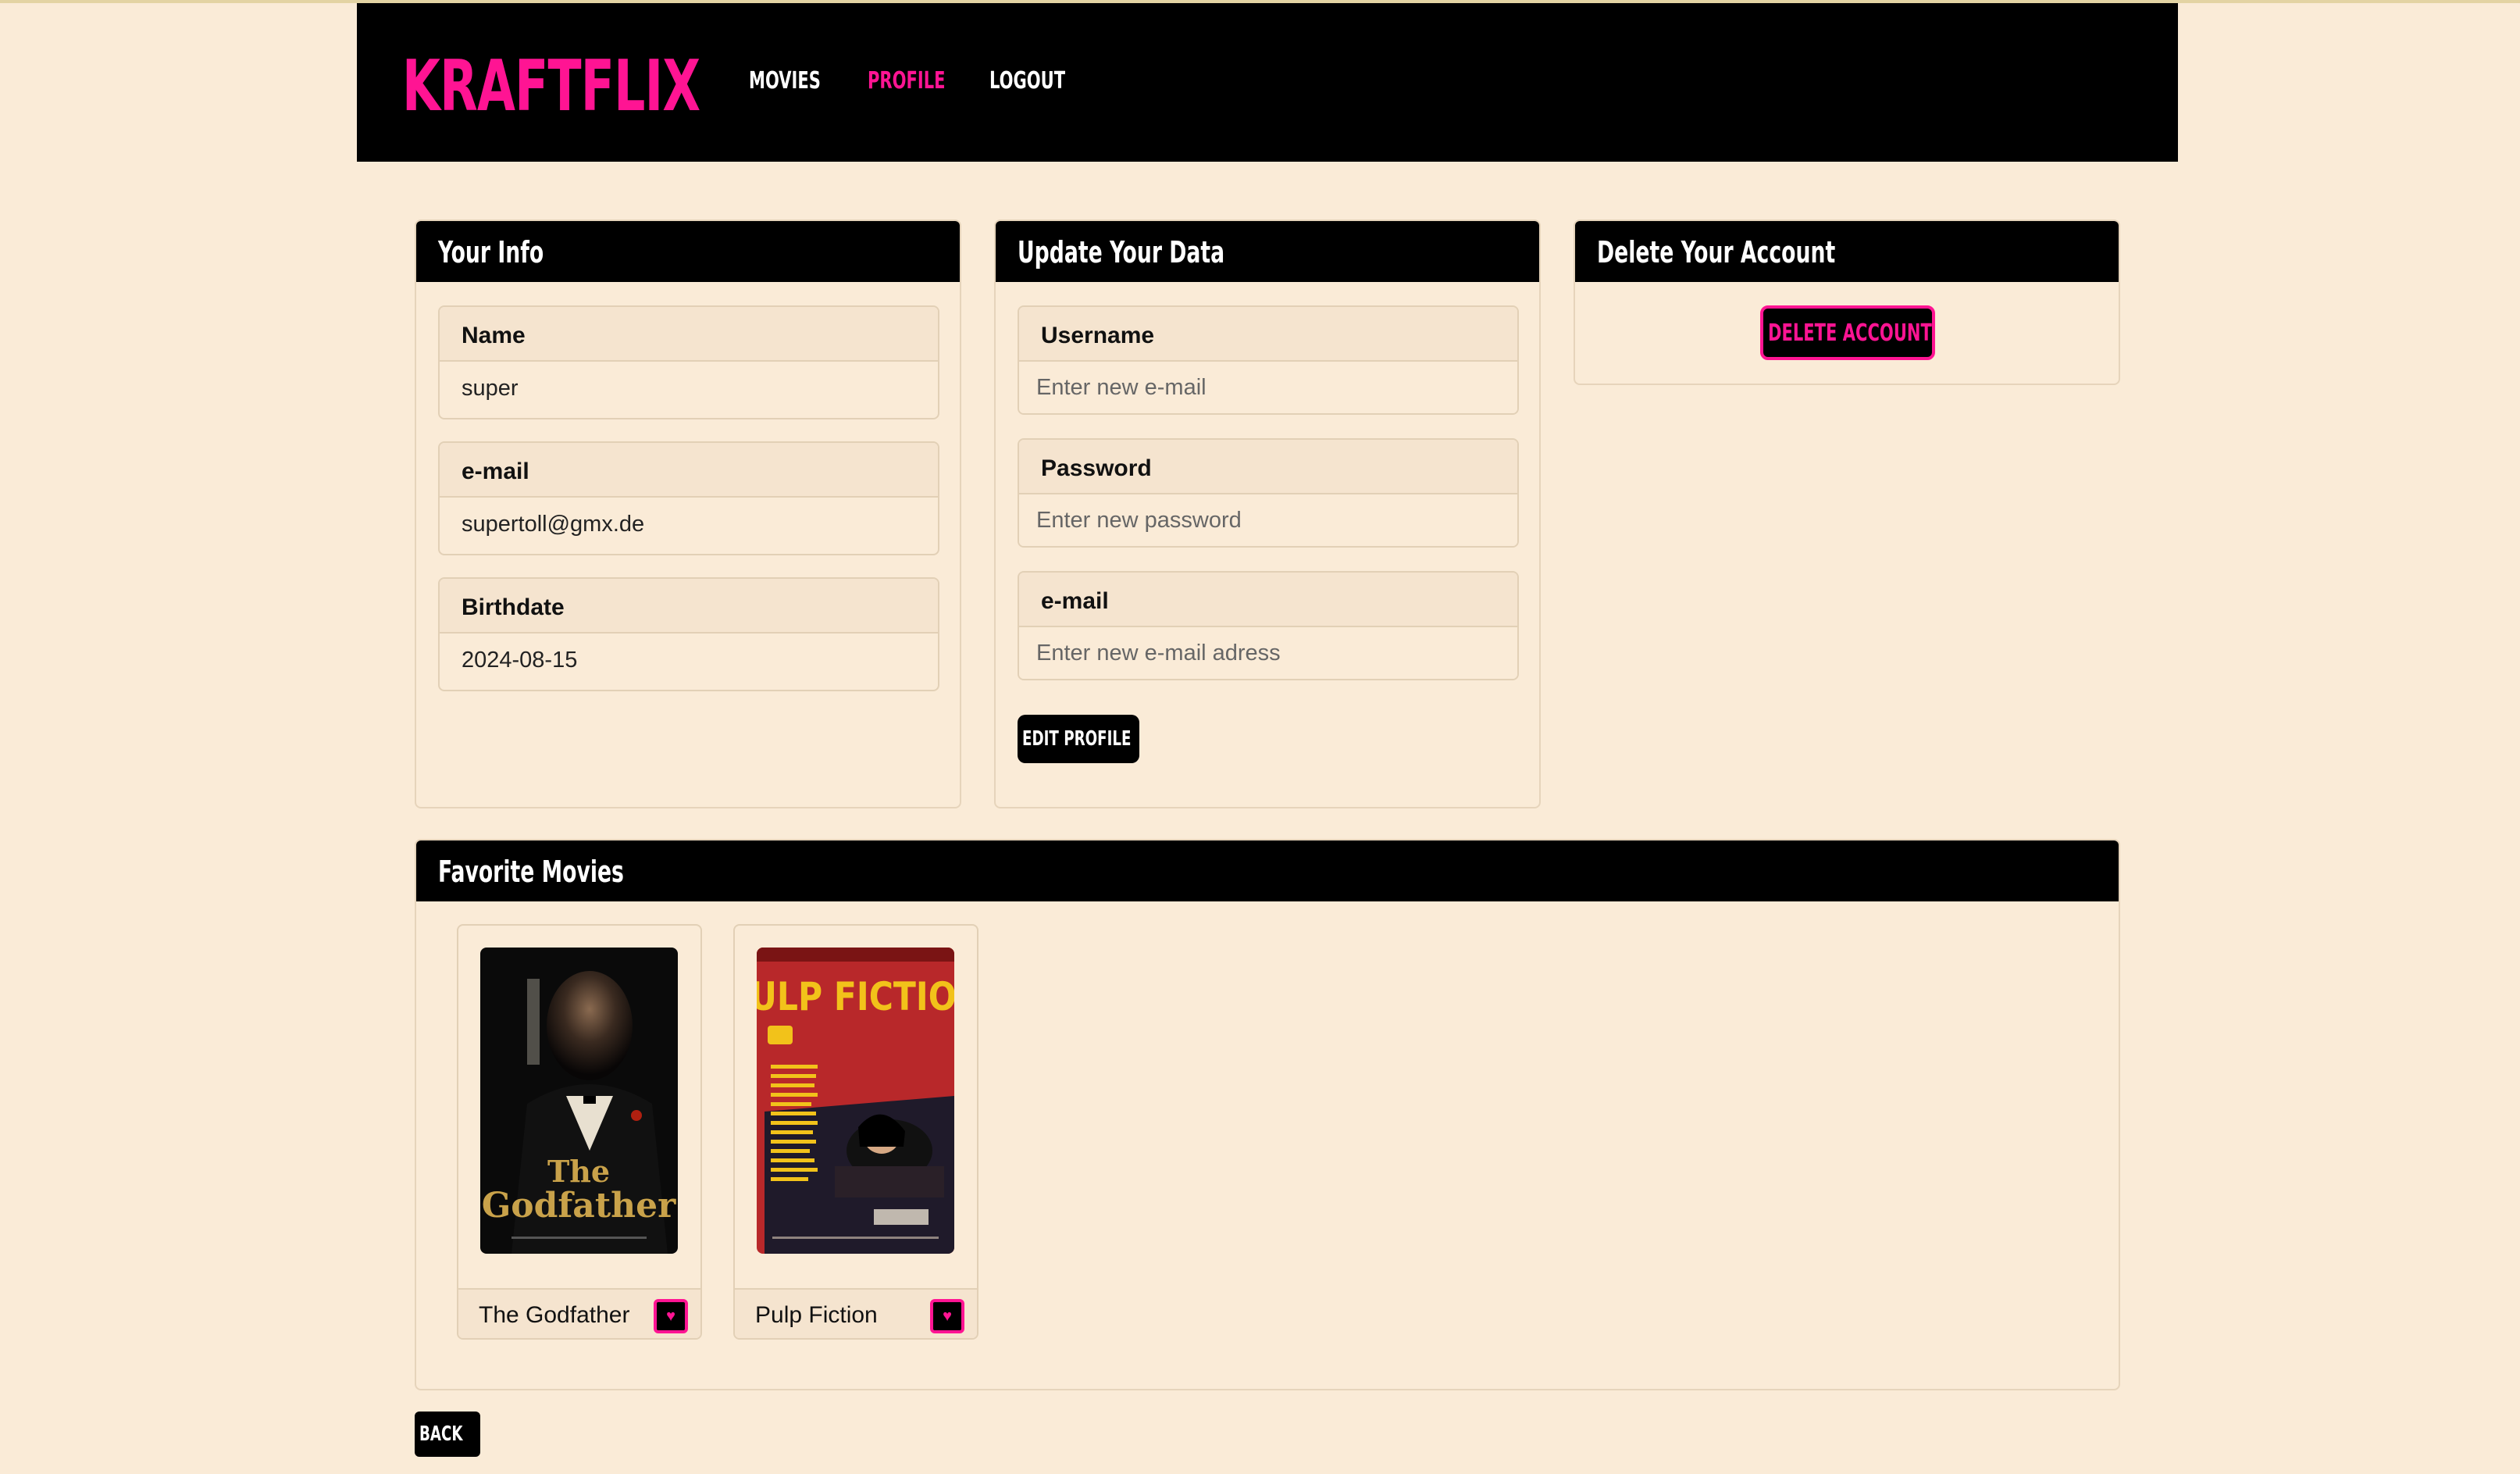  What do you see at coordinates (1268, 334) in the screenshot?
I see `field-label: Username` at bounding box center [1268, 334].